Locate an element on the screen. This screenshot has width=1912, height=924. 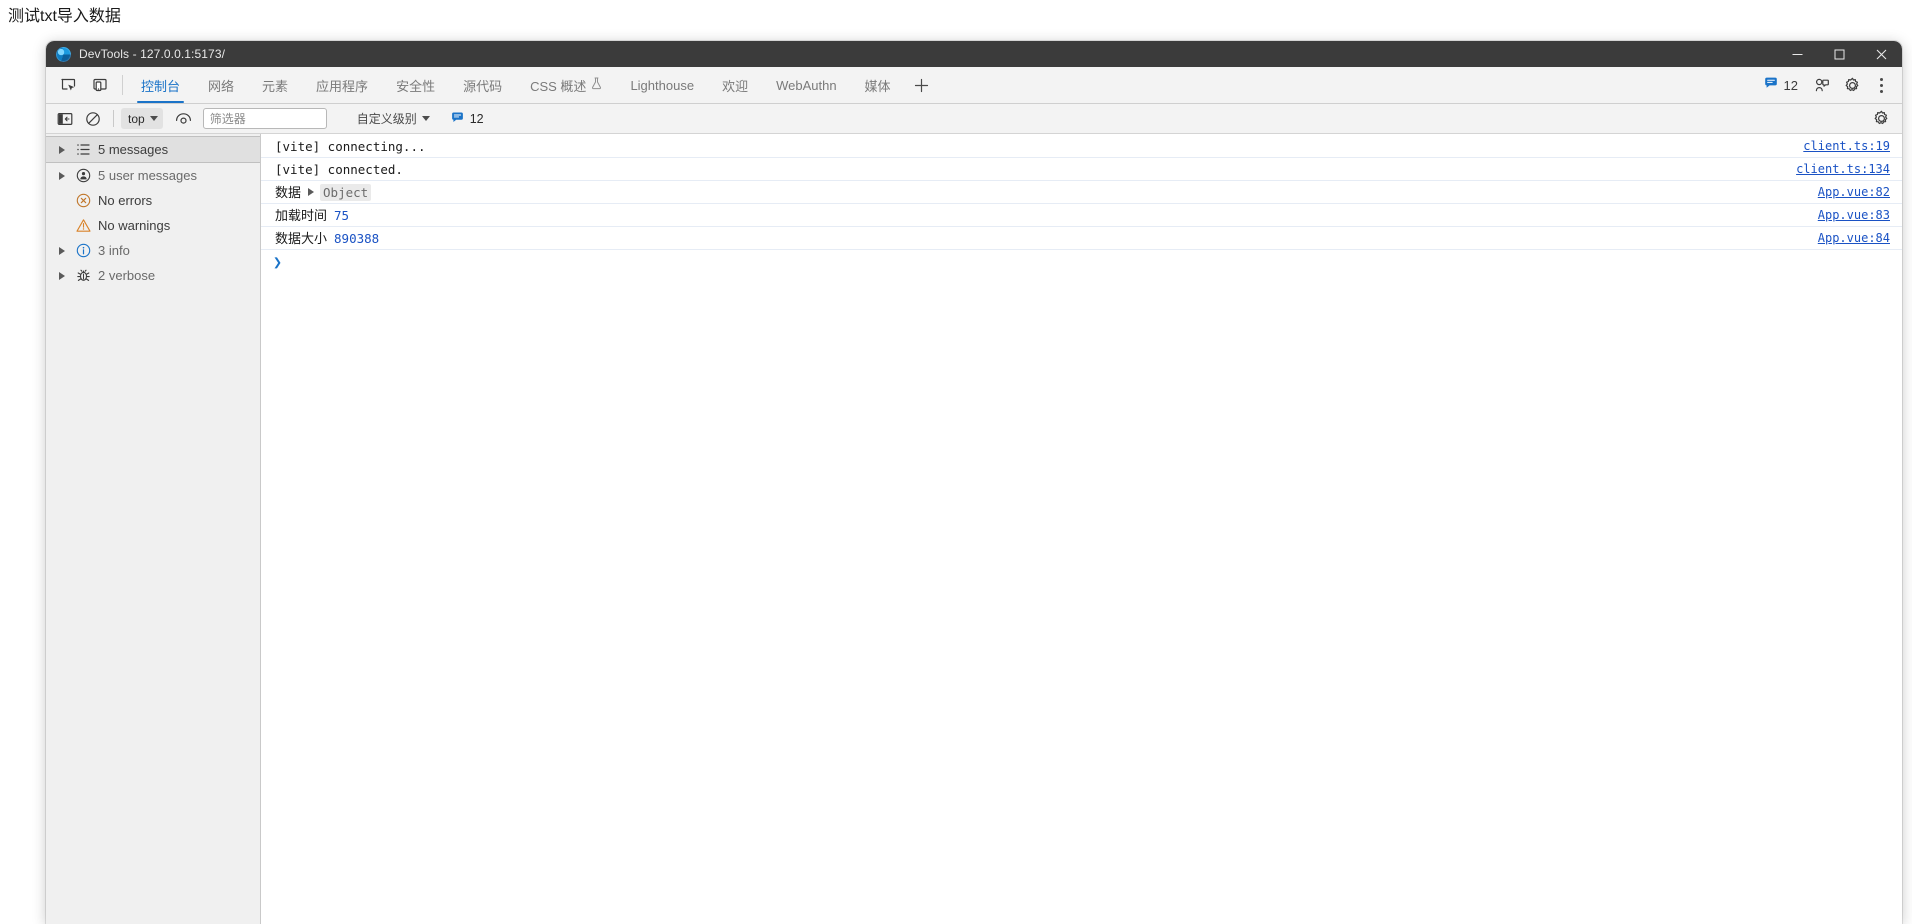
message-count-badge: 12 is located at coordinates (1782, 85).